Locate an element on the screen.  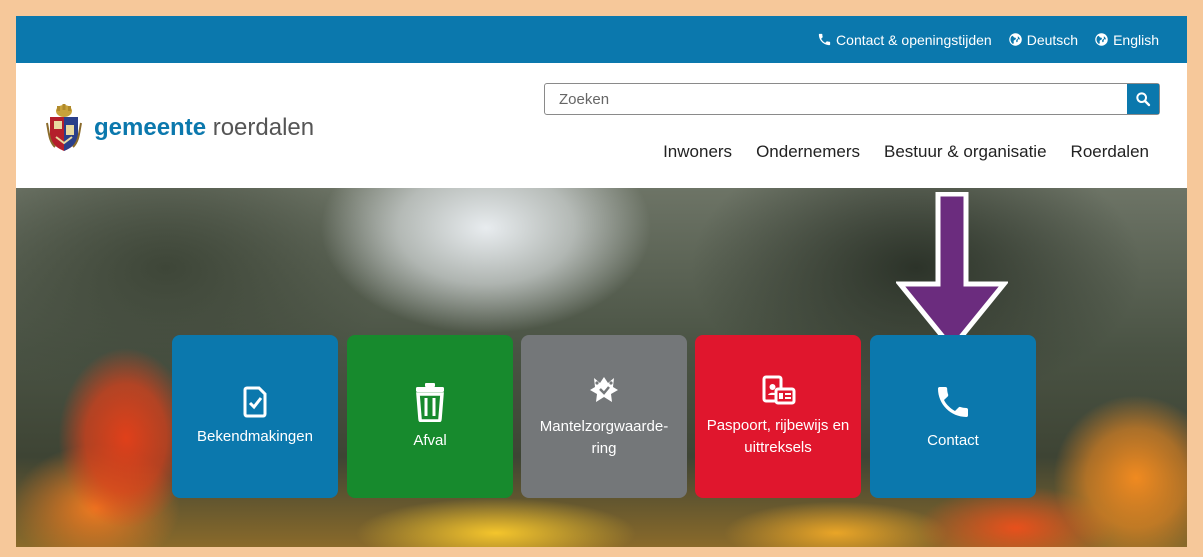
logo-text: gemeente roerdalen is located at coordinates (204, 128).